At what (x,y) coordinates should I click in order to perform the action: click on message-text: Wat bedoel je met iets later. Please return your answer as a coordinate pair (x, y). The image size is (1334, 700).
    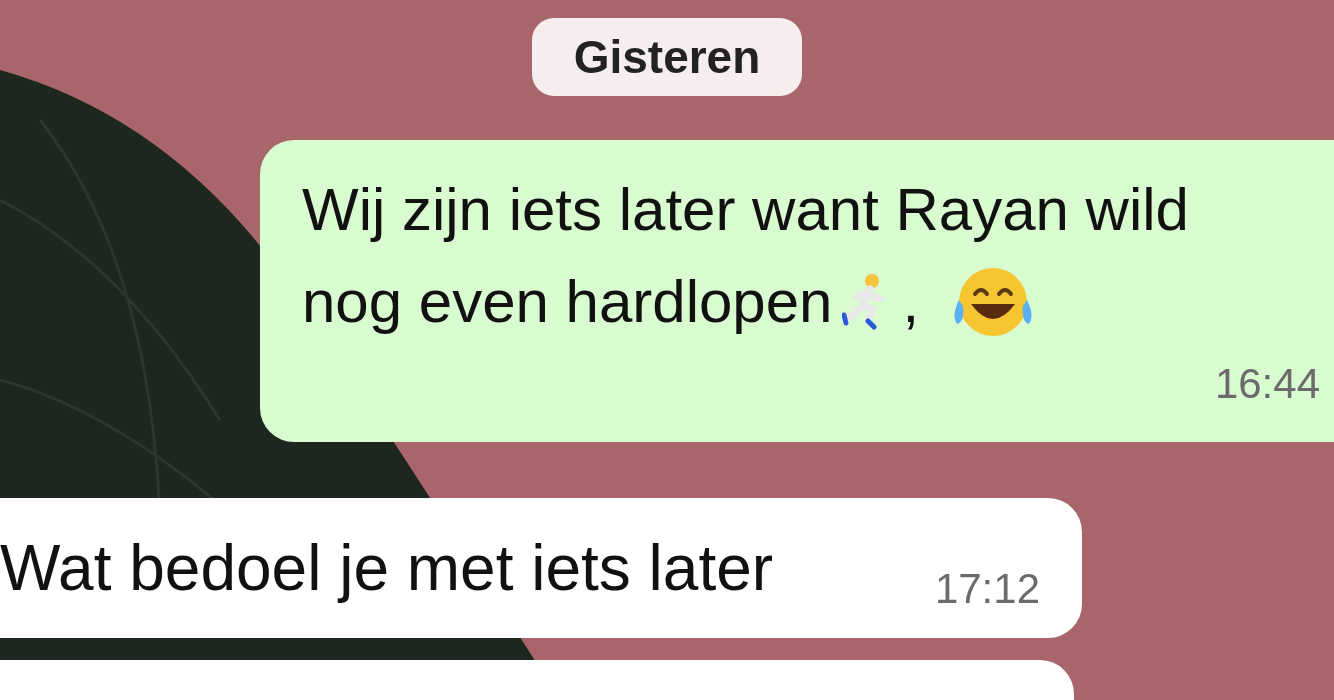
    Looking at the image, I should click on (387, 568).